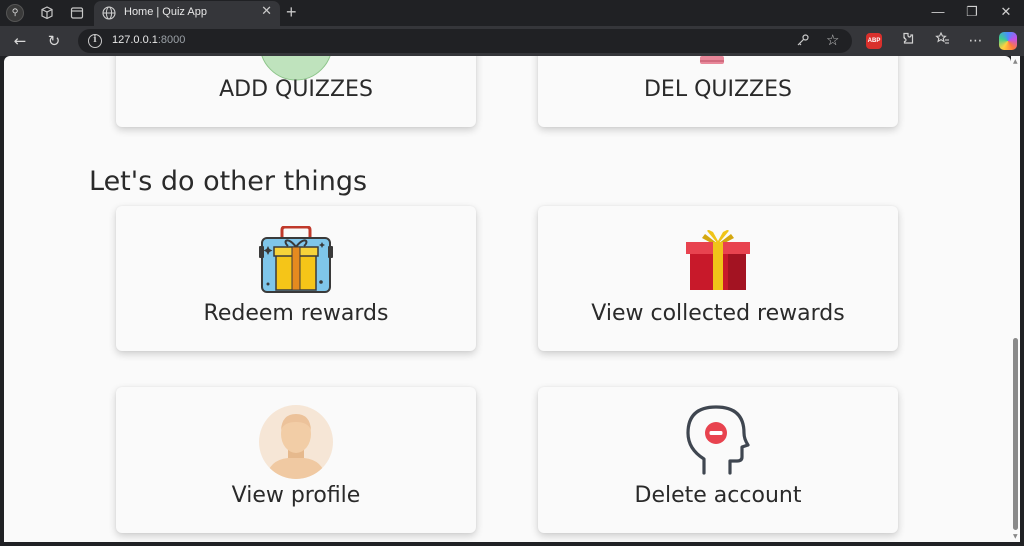 The height and width of the screenshot is (546, 1024). Describe the element at coordinates (228, 181) in the screenshot. I see `section-title: Let's do other things` at that location.